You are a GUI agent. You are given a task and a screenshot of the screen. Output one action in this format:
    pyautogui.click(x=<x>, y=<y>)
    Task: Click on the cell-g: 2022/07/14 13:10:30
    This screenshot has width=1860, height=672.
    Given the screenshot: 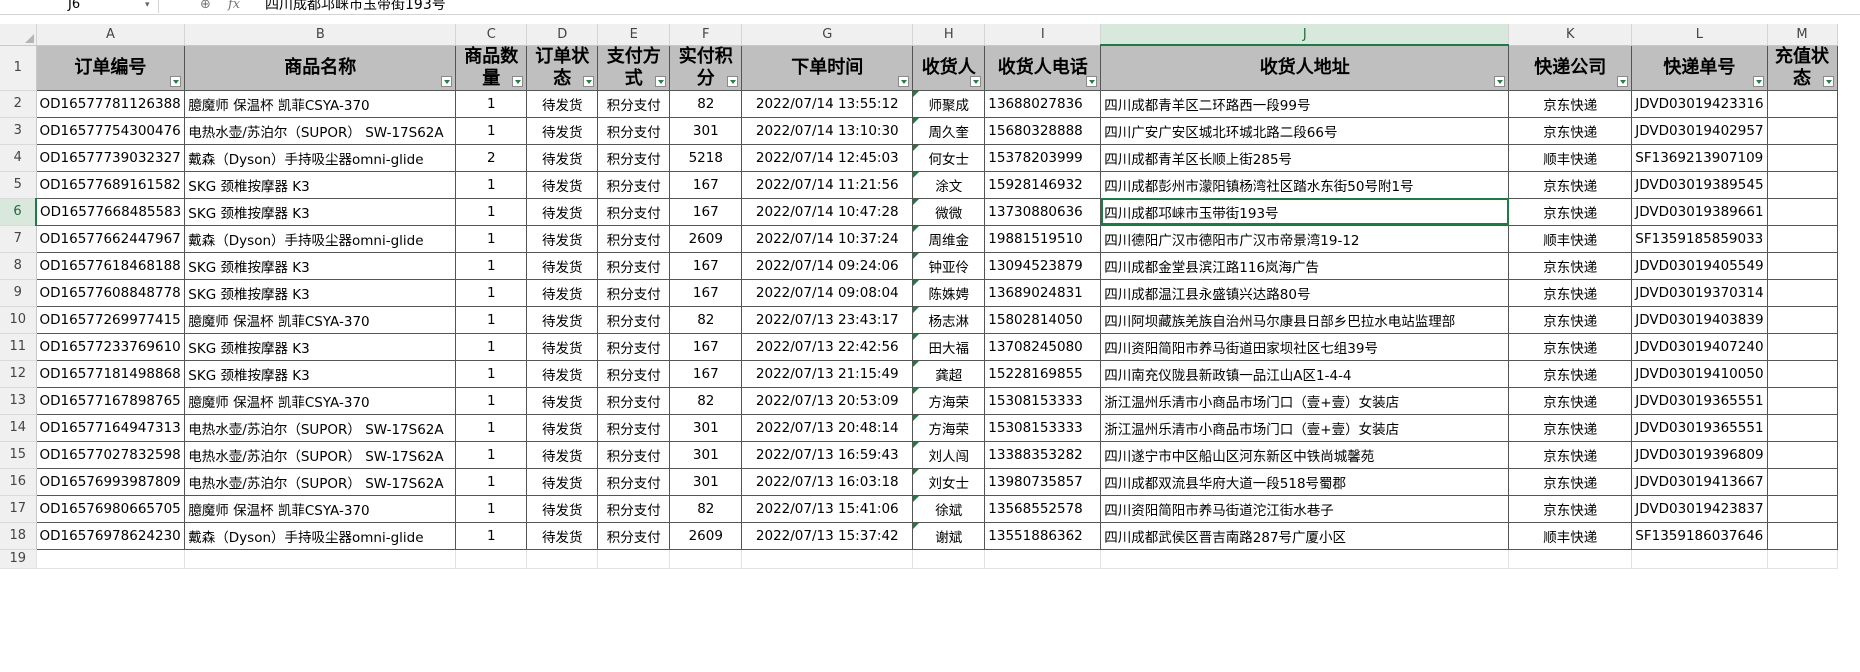 What is the action you would take?
    pyautogui.click(x=827, y=130)
    